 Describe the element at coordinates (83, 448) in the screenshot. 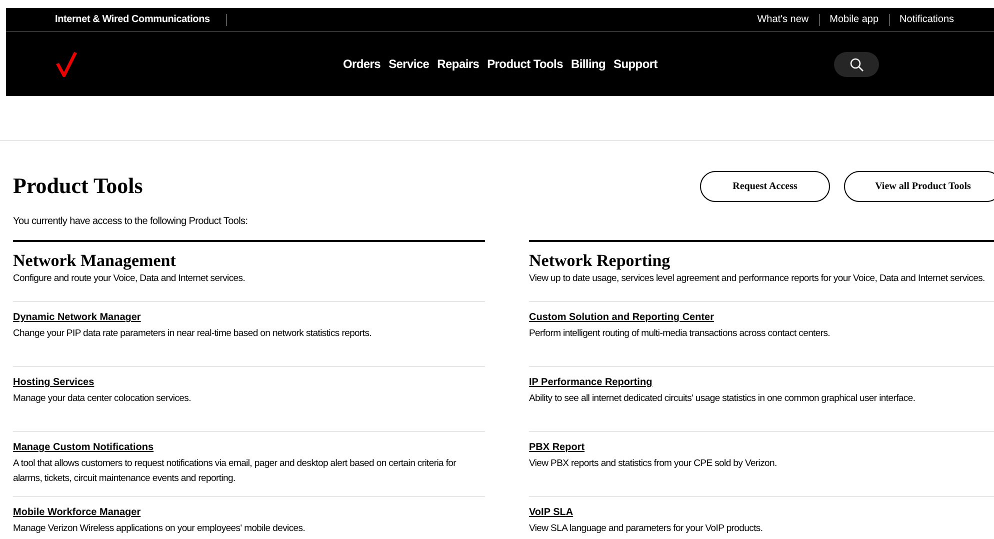

I see `tool-link: Manage Custom Notifications` at that location.